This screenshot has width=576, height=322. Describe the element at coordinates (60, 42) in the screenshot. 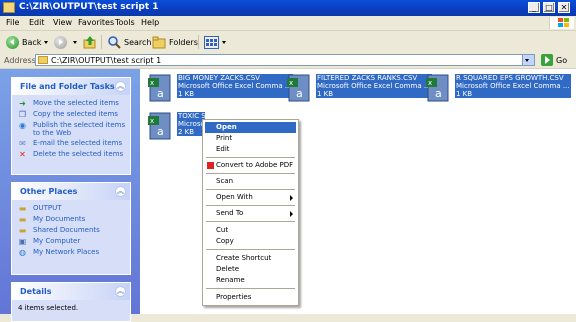

I see `forward-arrow-icon` at that location.